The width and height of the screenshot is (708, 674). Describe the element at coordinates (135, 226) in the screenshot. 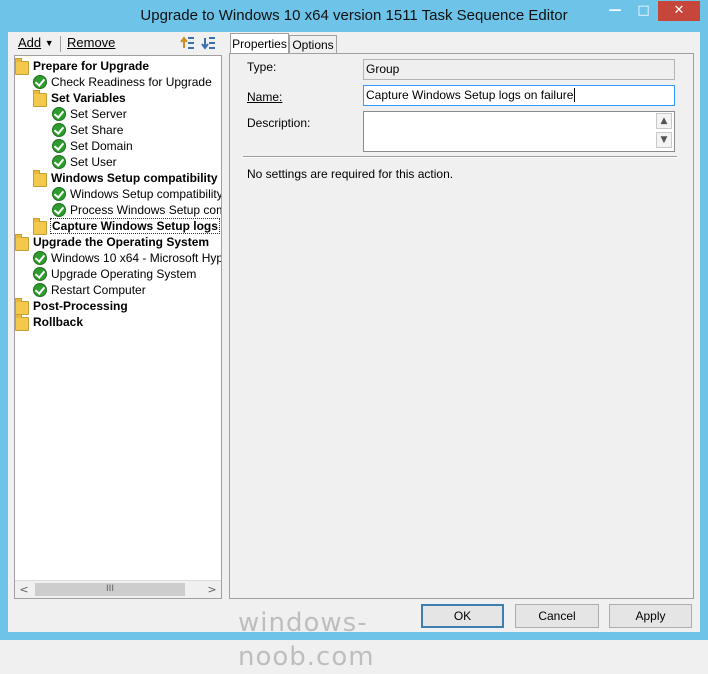

I see `tree-item-label: Capture Windows Setup logs` at that location.